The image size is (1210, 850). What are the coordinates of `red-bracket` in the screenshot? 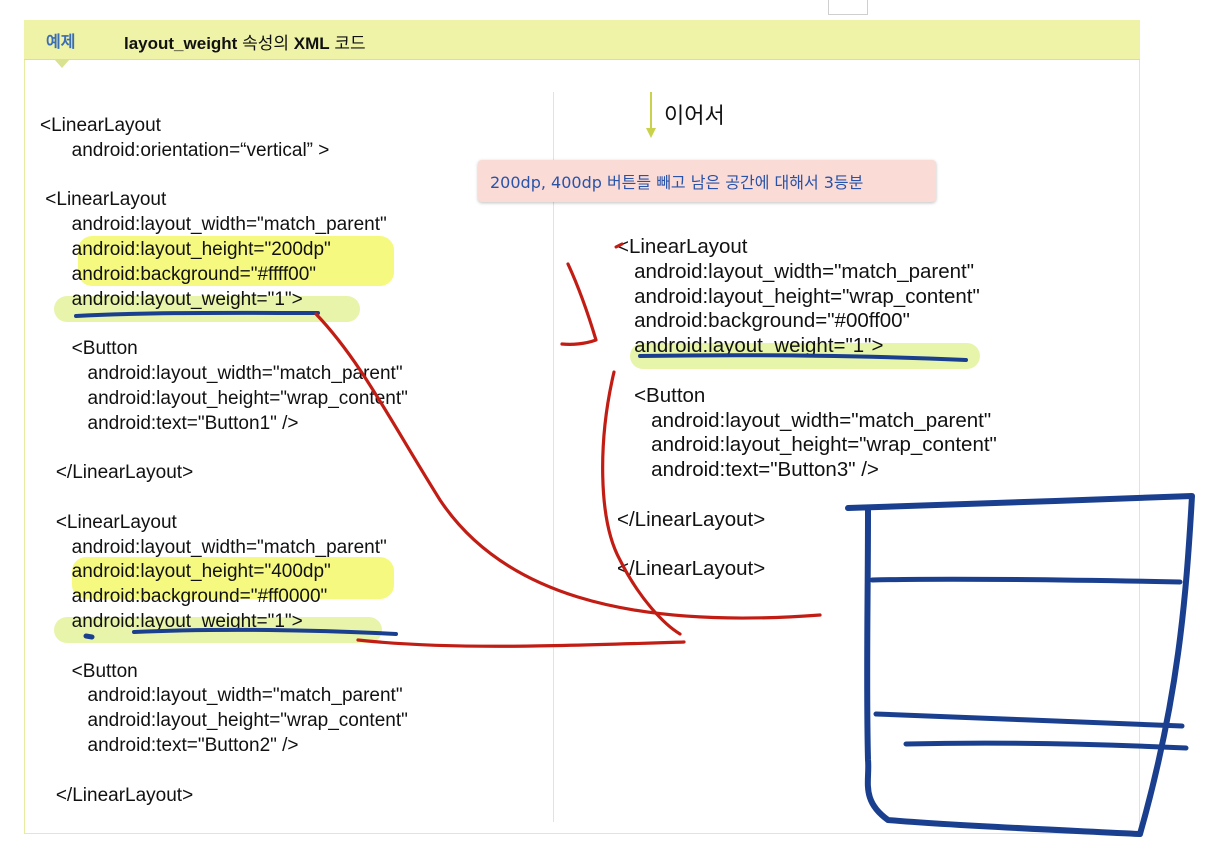 It's located at (579, 304).